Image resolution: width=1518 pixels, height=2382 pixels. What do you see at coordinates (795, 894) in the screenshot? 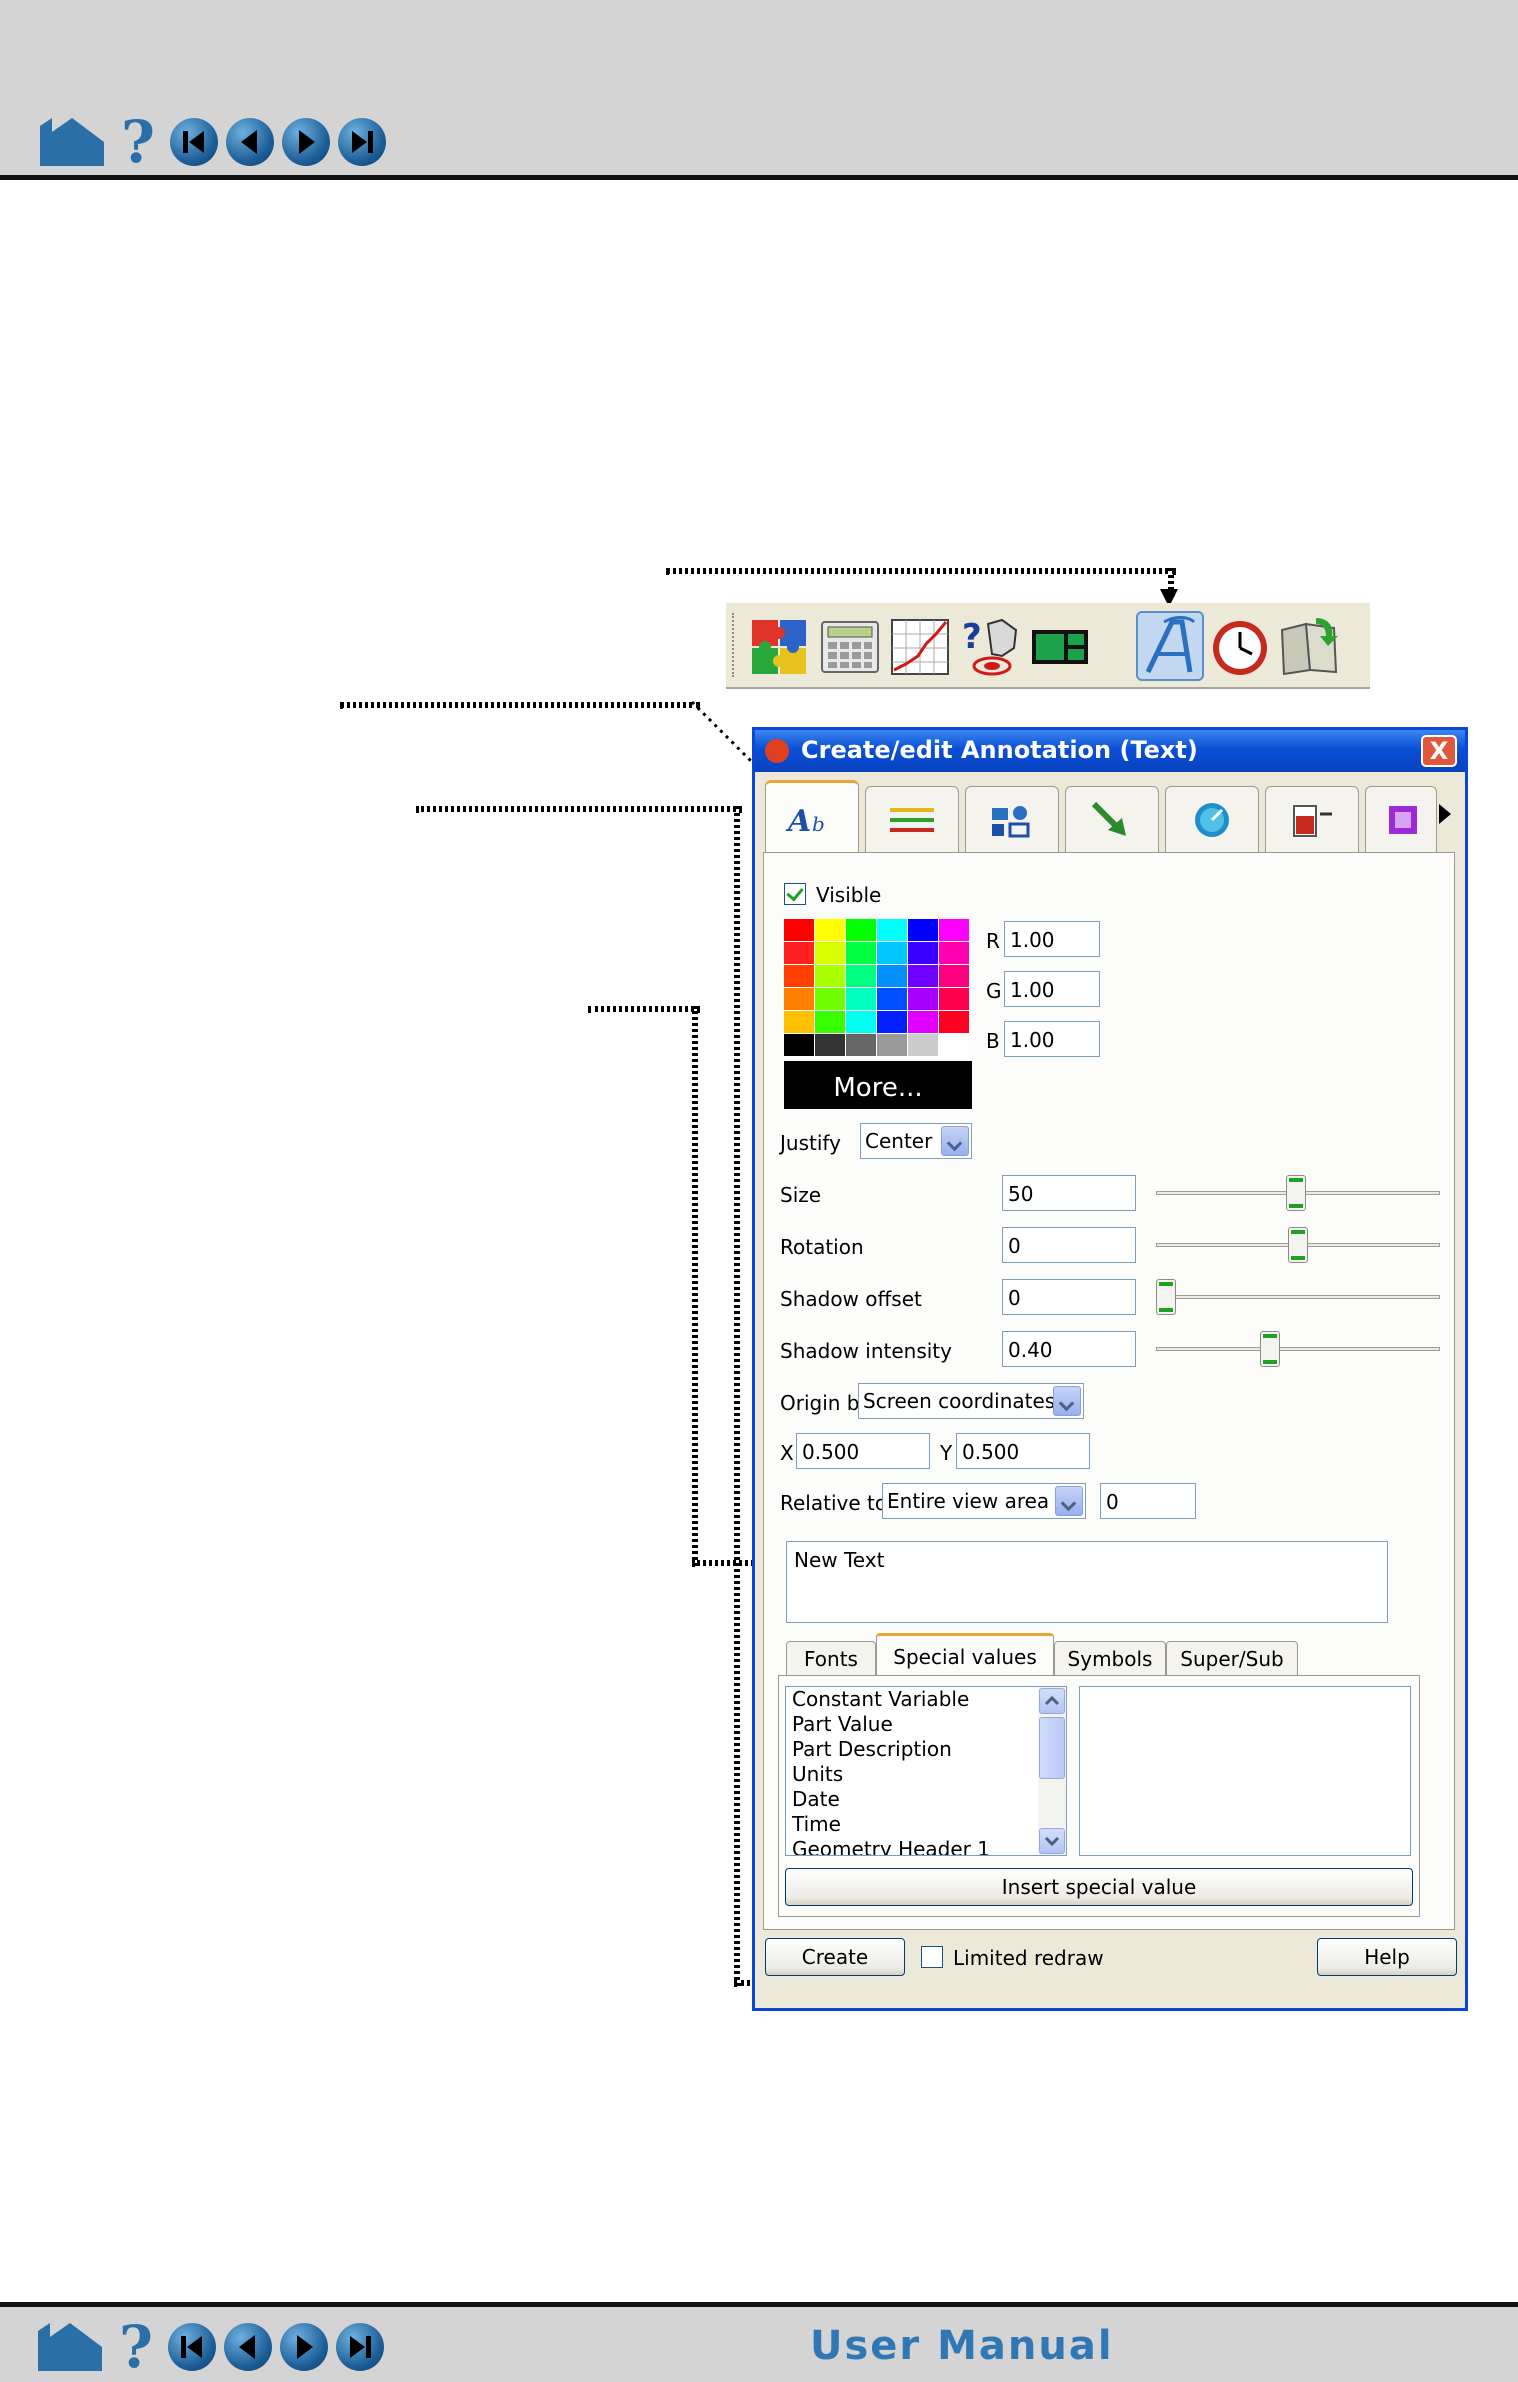
I see `visible-checkbox` at bounding box center [795, 894].